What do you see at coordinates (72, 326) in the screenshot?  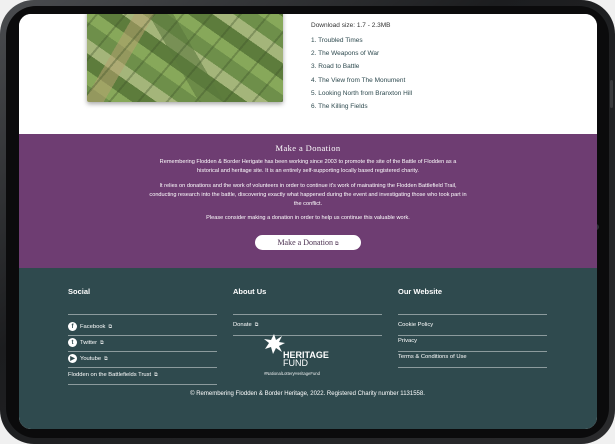 I see `facebook-icon: f` at bounding box center [72, 326].